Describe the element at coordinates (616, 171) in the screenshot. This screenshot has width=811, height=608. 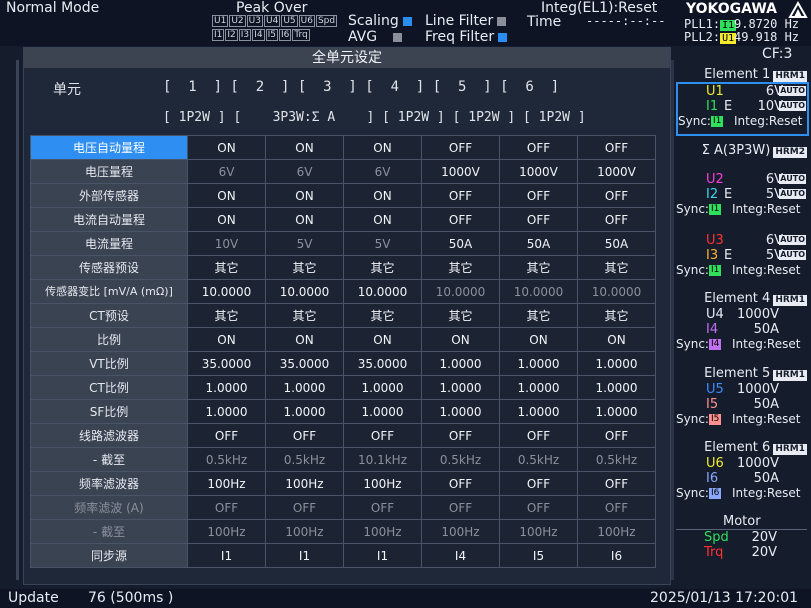
I see `cell-element-6: 1000V` at that location.